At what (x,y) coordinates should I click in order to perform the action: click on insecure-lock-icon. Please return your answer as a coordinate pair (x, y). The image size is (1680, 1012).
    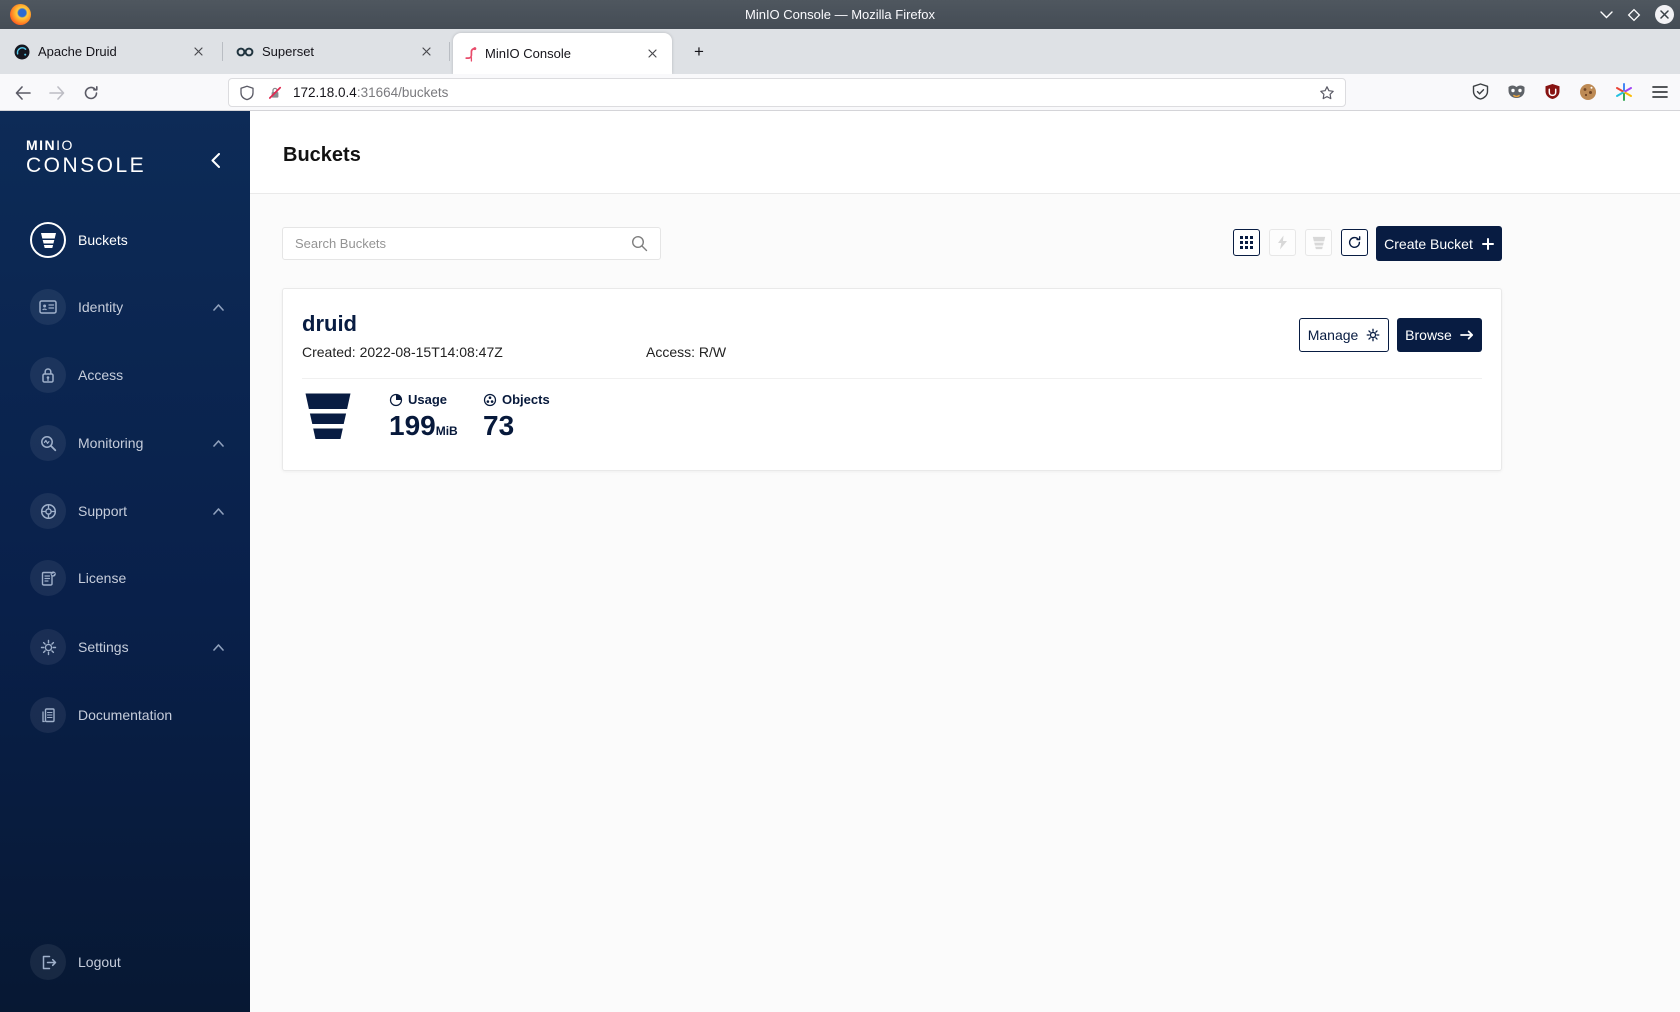
    Looking at the image, I should click on (275, 93).